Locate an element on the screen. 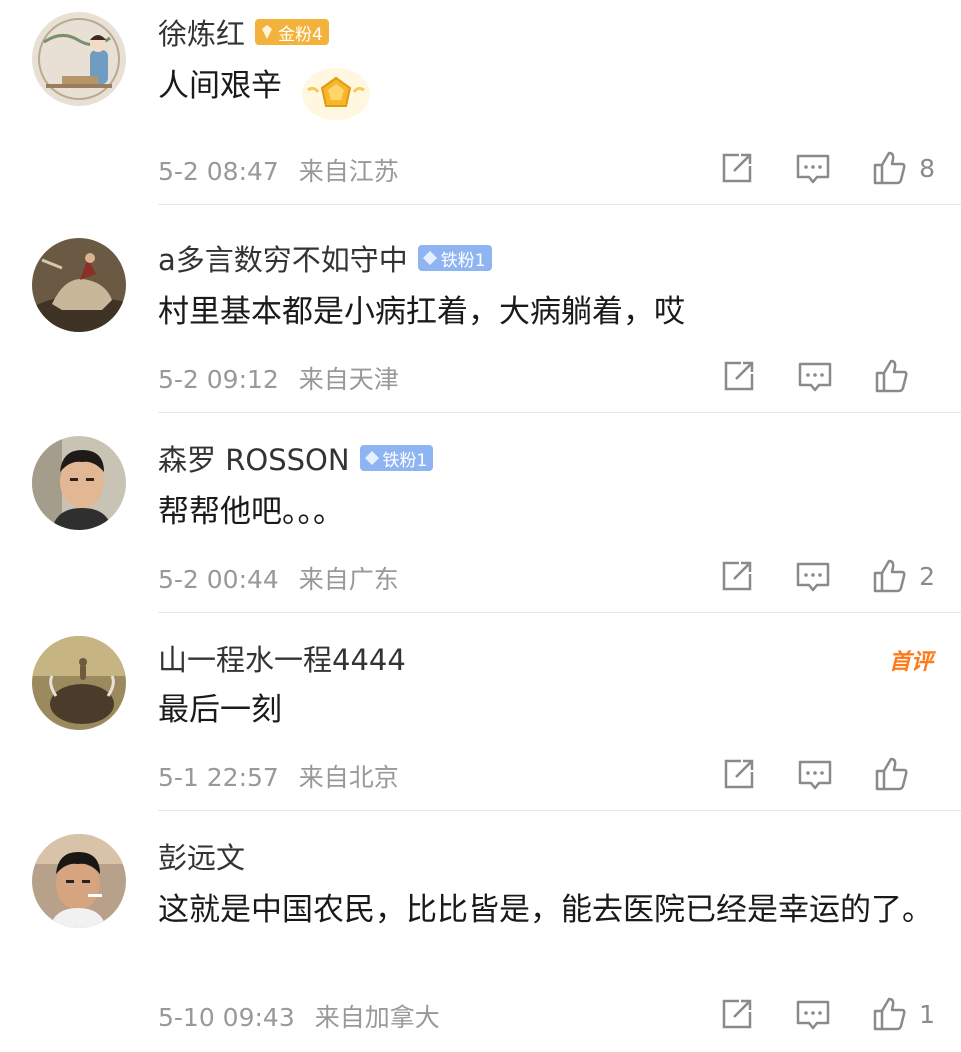 This screenshot has width=961, height=1052. comment-meta: 5-2 00:44 来自广东 is located at coordinates (278, 578).